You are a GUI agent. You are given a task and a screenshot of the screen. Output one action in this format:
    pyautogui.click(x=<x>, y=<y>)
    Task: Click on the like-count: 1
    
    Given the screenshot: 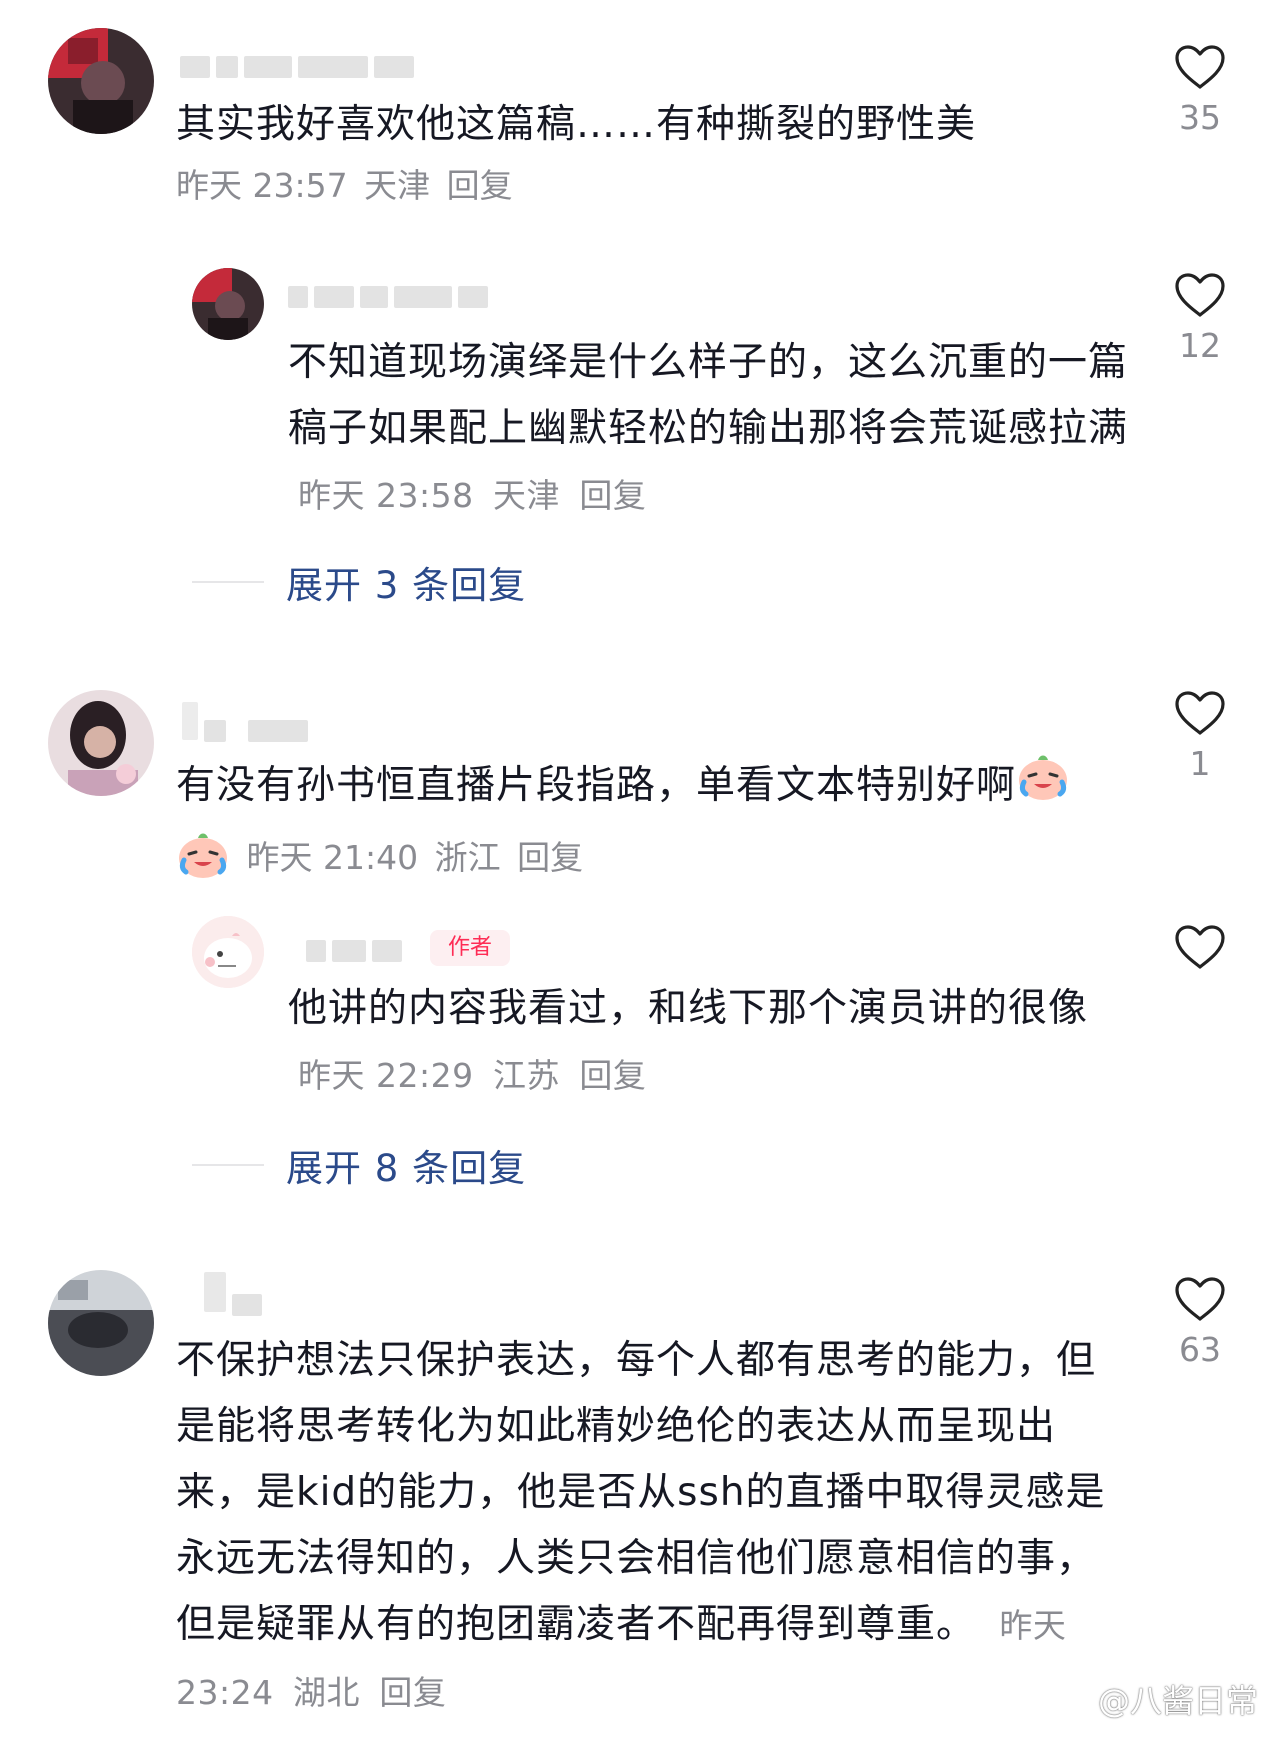 What is the action you would take?
    pyautogui.click(x=1200, y=763)
    